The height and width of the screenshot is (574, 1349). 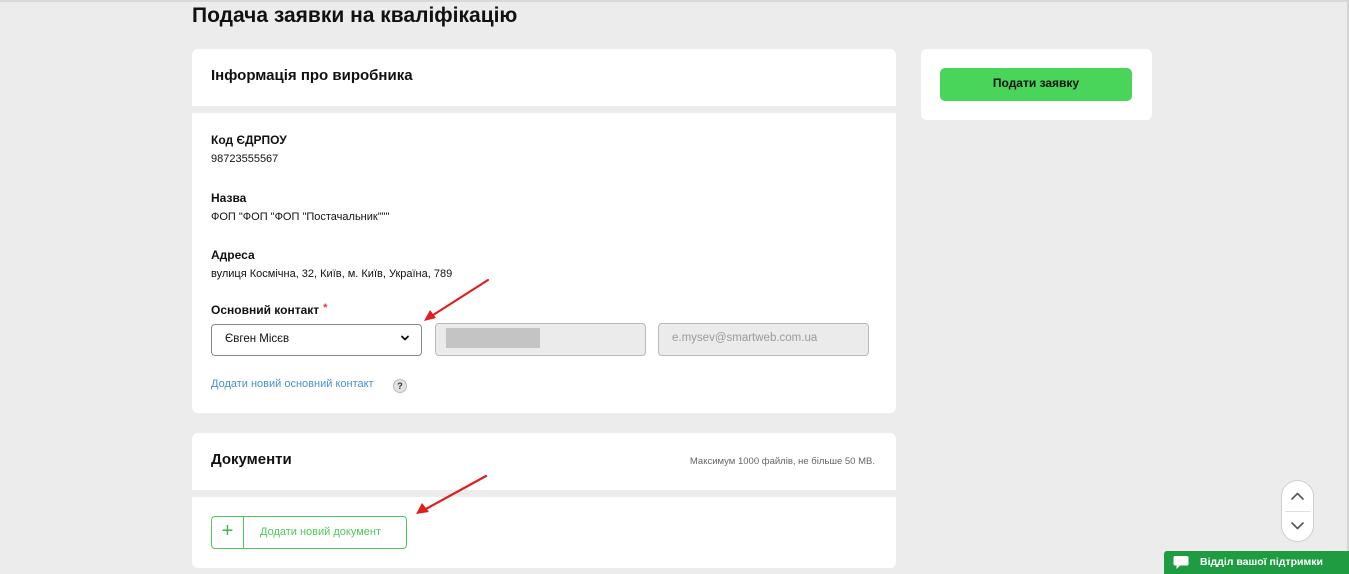 I want to click on edrpou-label: Код ЄДРПОУ, so click(x=249, y=140).